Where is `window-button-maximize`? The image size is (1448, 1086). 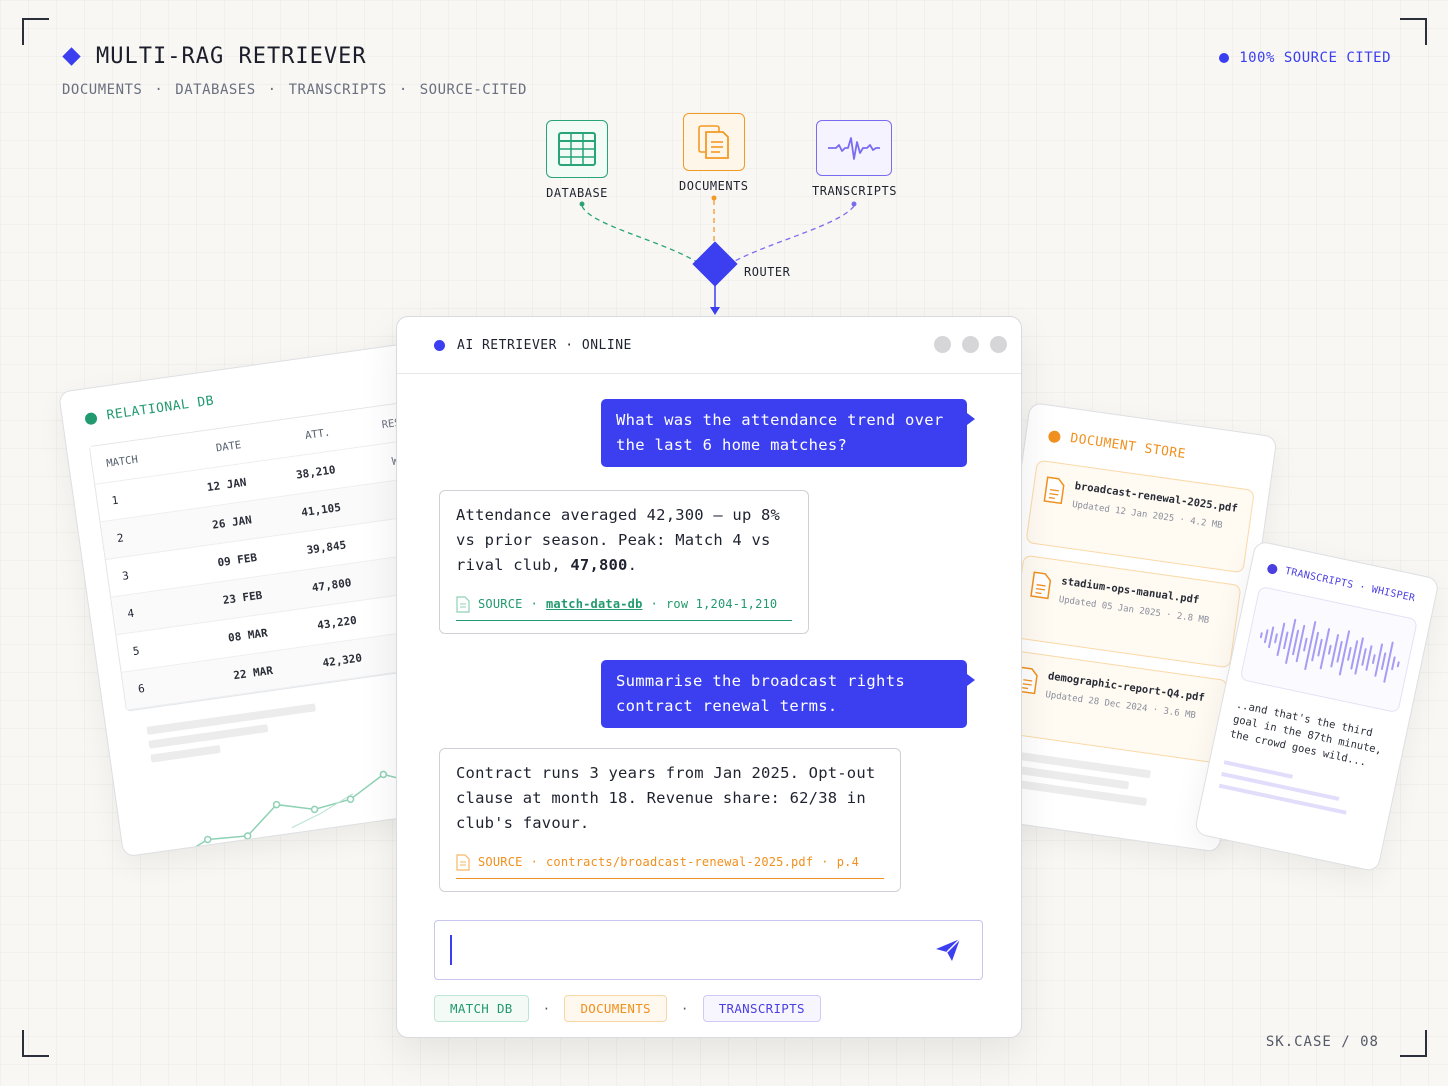 window-button-maximize is located at coordinates (970, 344).